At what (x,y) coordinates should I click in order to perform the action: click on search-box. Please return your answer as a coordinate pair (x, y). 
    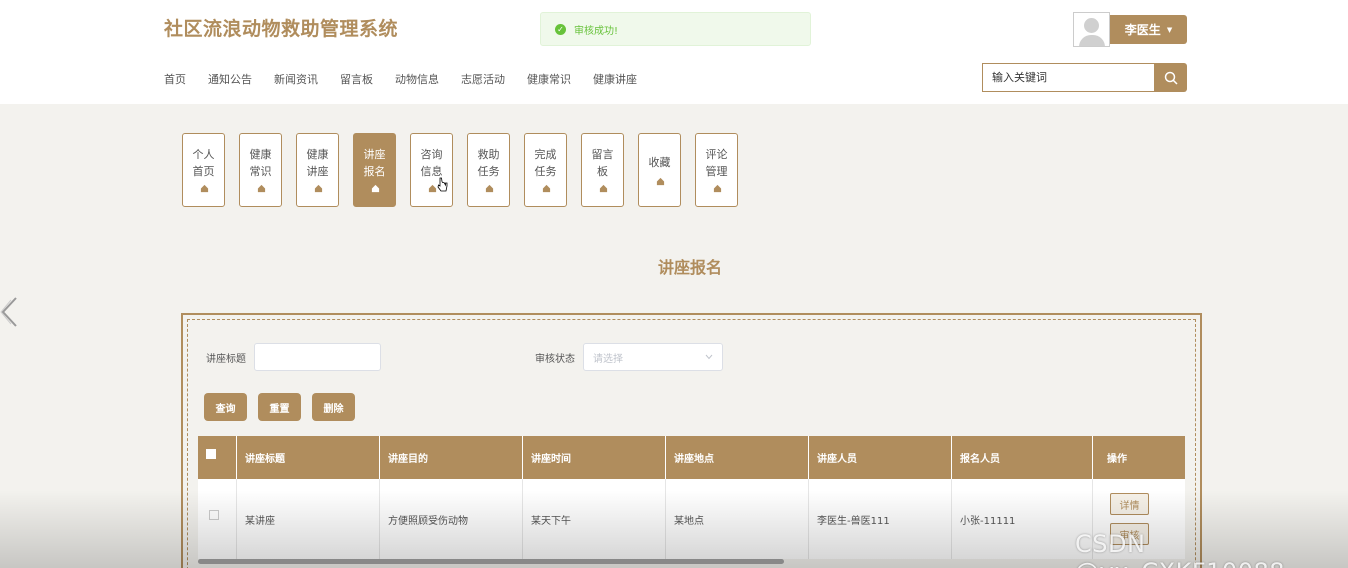
    Looking at the image, I should click on (1084, 77).